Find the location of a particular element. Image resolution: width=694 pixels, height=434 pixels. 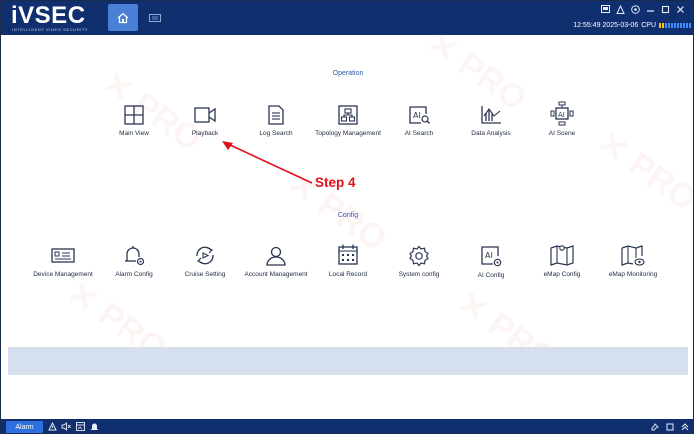

topology-management-button: Topology Management is located at coordinates (348, 121).